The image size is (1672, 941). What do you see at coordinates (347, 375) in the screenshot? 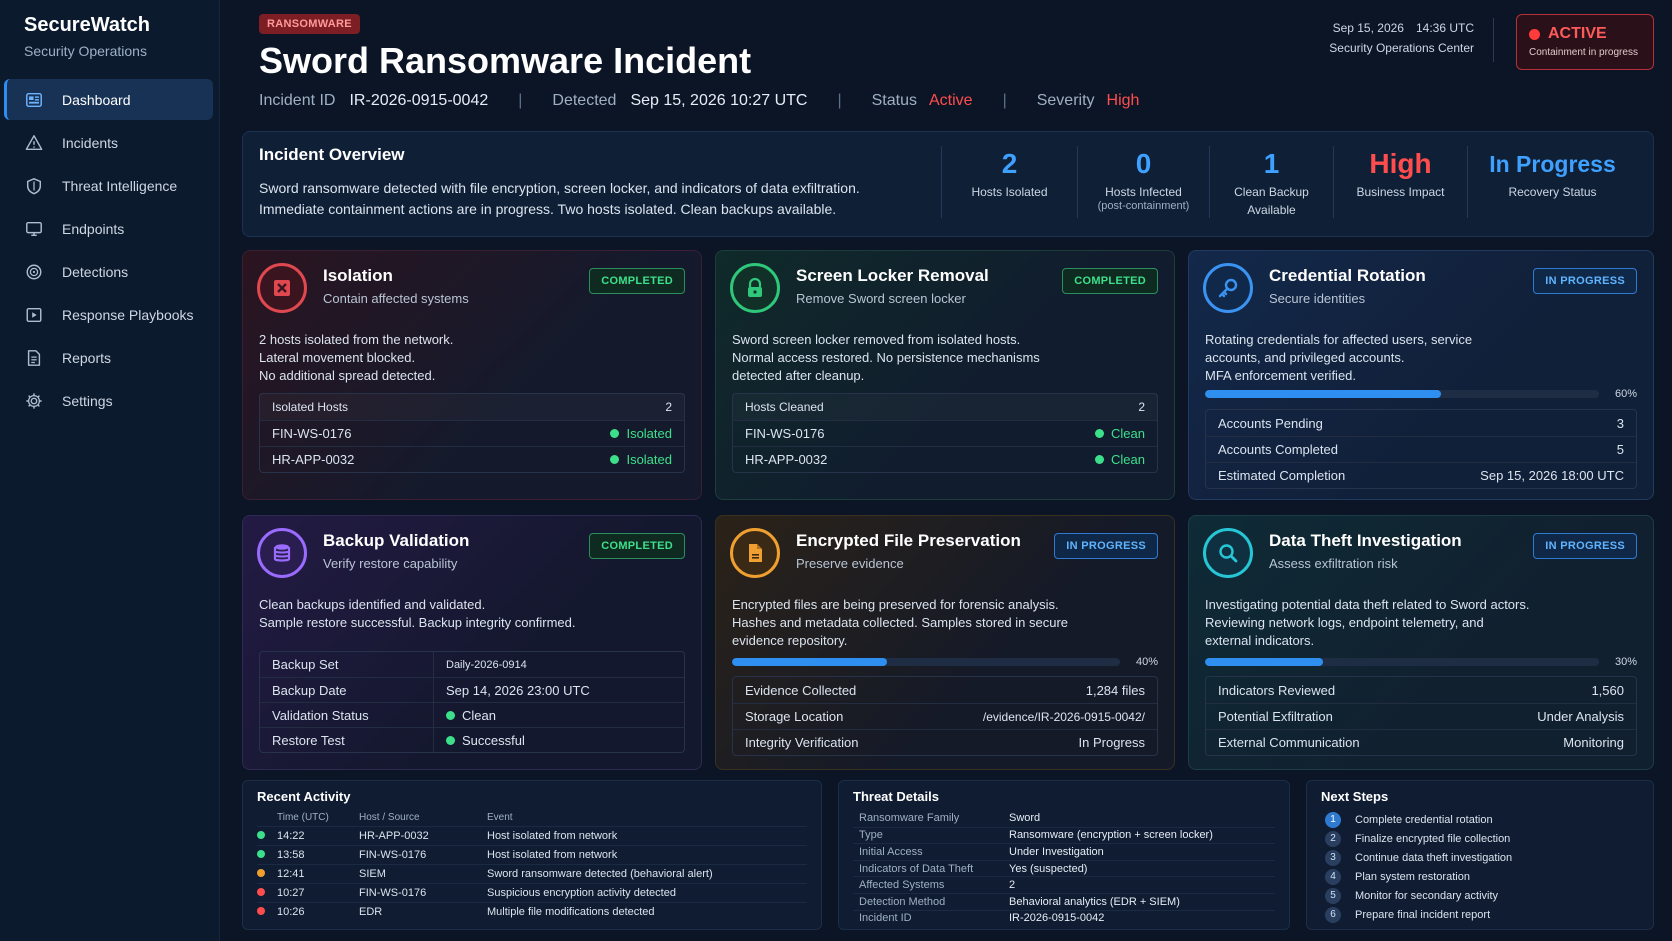
I see `desc-line: No additional spread detected.` at bounding box center [347, 375].